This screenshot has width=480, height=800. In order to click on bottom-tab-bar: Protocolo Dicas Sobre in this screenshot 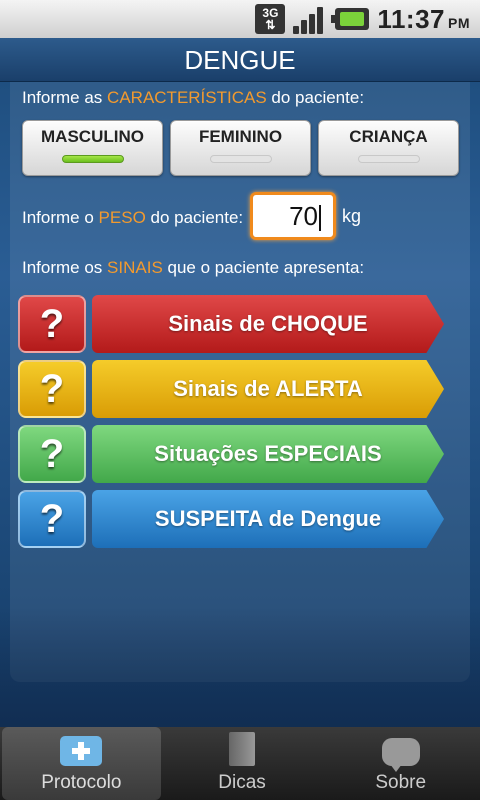, I will do `click(240, 763)`.